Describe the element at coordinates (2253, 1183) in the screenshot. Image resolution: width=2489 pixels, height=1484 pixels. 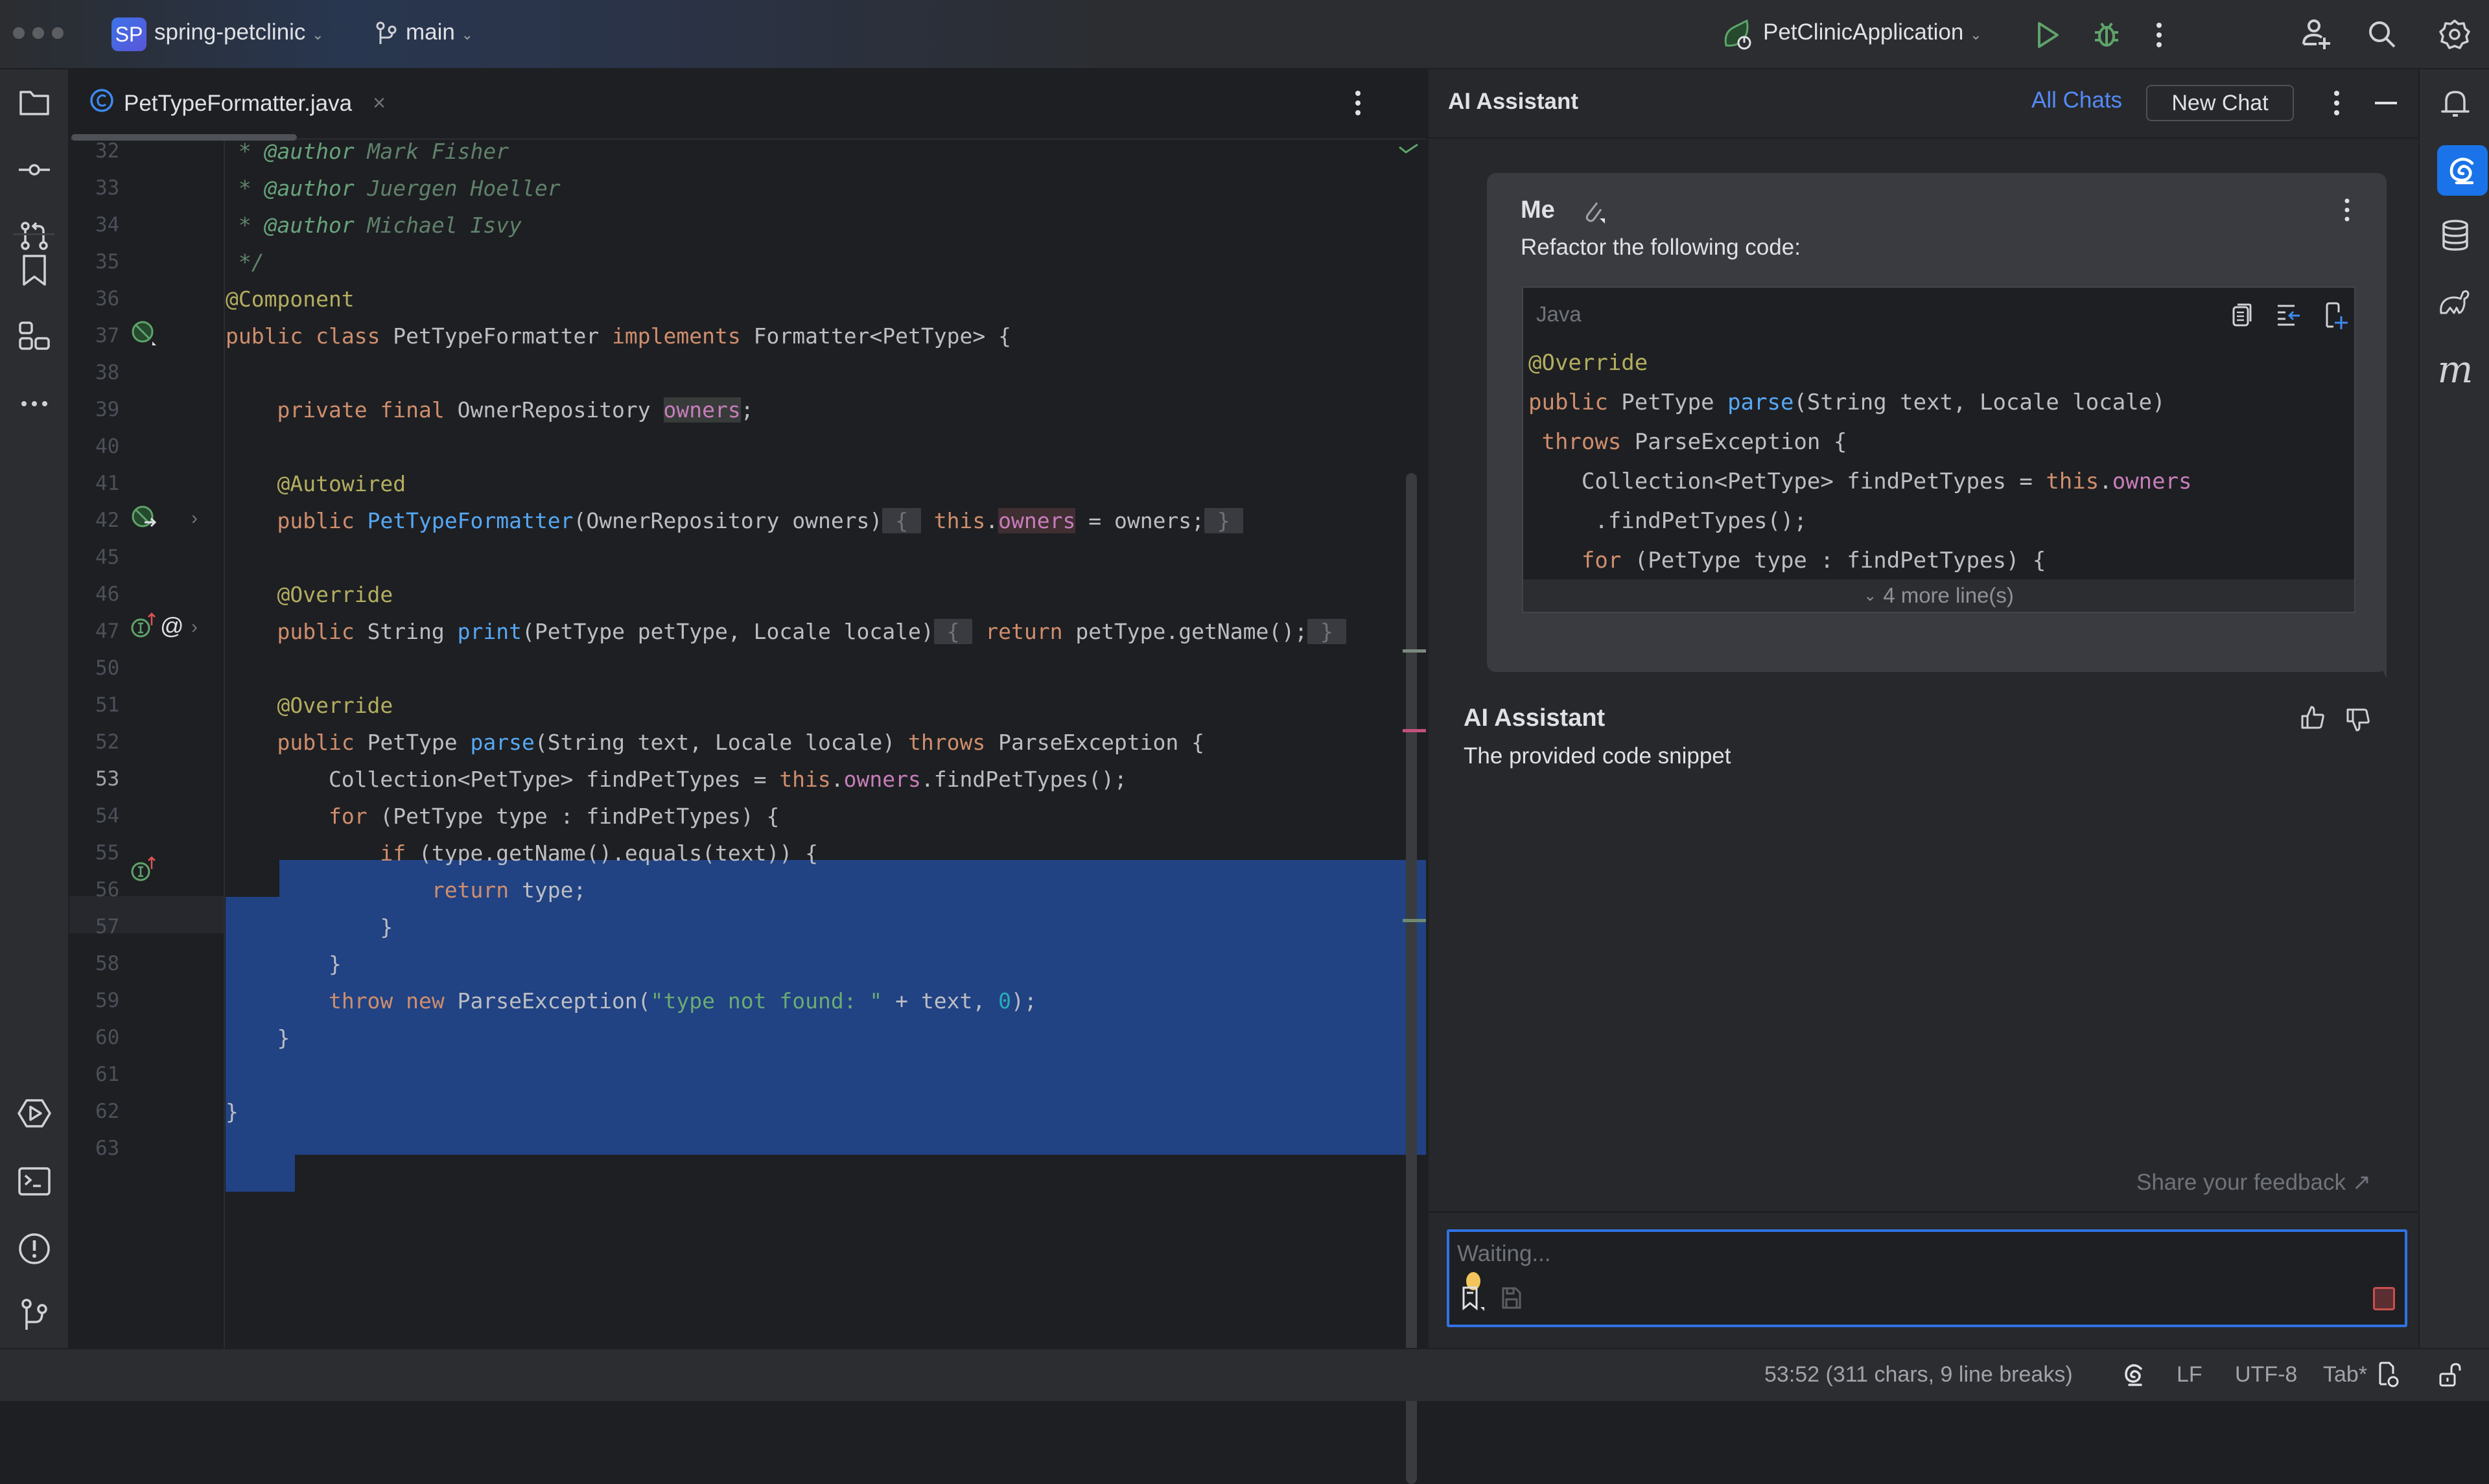
I see `share-feedback-link: Share your feedback ↗` at that location.